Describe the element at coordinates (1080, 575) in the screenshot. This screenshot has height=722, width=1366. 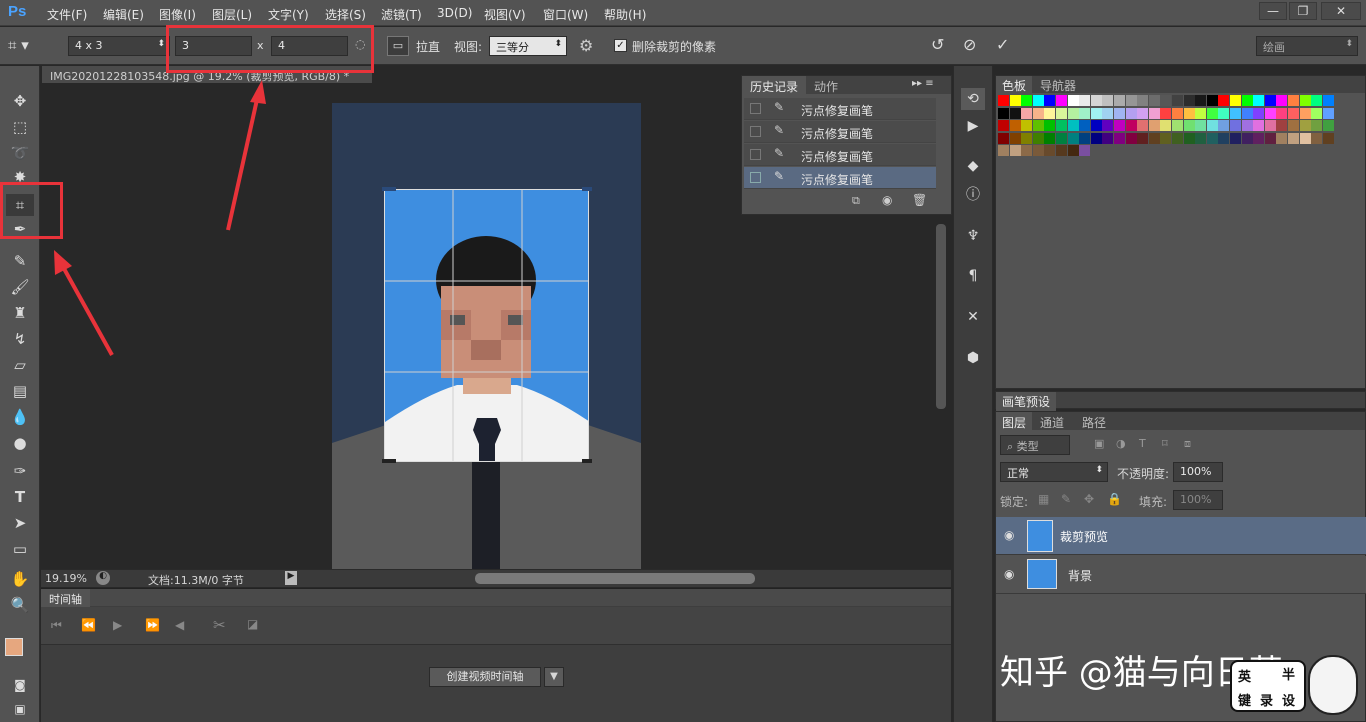
I see `layer-name: 背景` at that location.